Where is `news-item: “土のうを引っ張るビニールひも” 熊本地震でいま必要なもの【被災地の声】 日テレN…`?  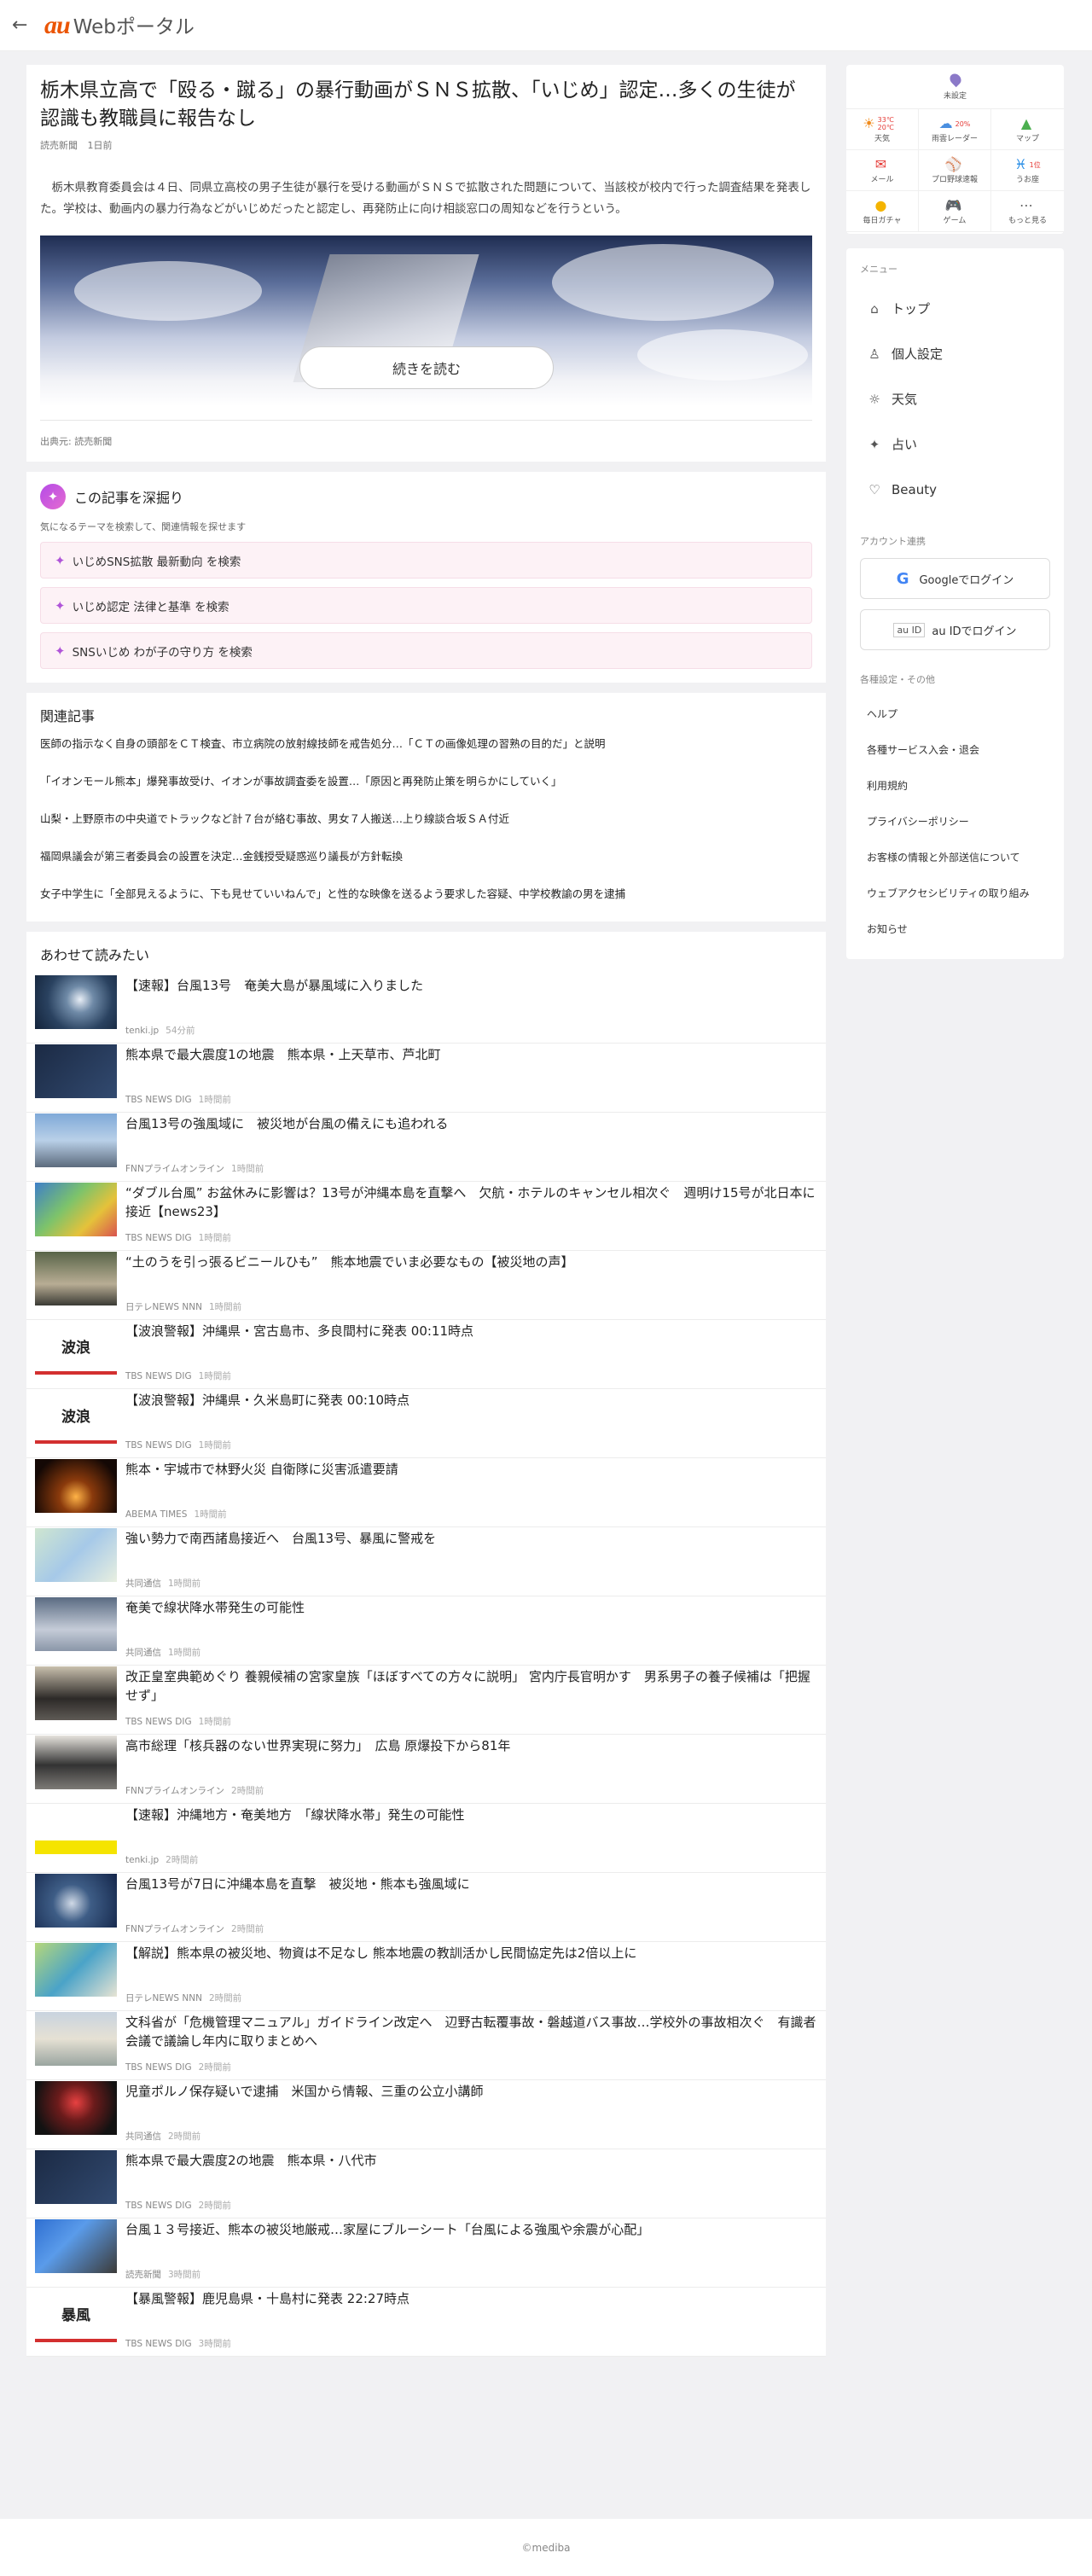 news-item: “土のうを引っ張るビニールひも” 熊本地震でいま必要なもの【被災地の声】 日テレN… is located at coordinates (426, 1285).